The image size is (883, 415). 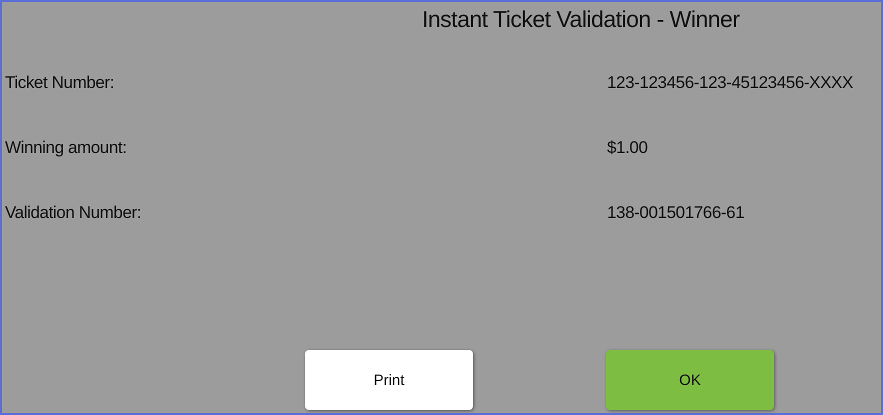 I want to click on field-value: $1.00, so click(x=627, y=148).